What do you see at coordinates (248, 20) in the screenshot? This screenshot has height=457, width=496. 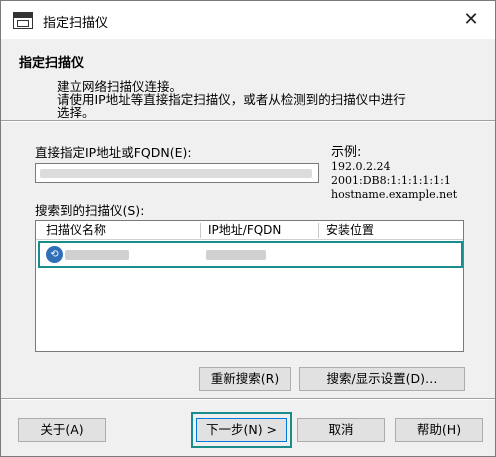 I see `title-bar: 指定扫描仪 ✕` at bounding box center [248, 20].